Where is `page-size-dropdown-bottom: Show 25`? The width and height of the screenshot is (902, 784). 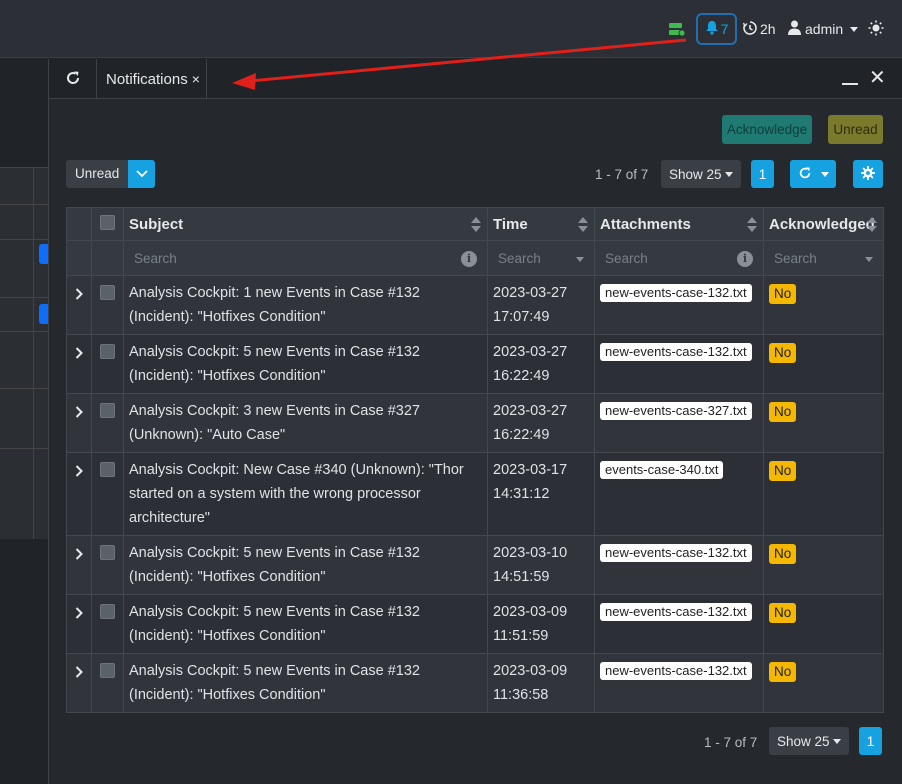
page-size-dropdown-bottom: Show 25 is located at coordinates (809, 741).